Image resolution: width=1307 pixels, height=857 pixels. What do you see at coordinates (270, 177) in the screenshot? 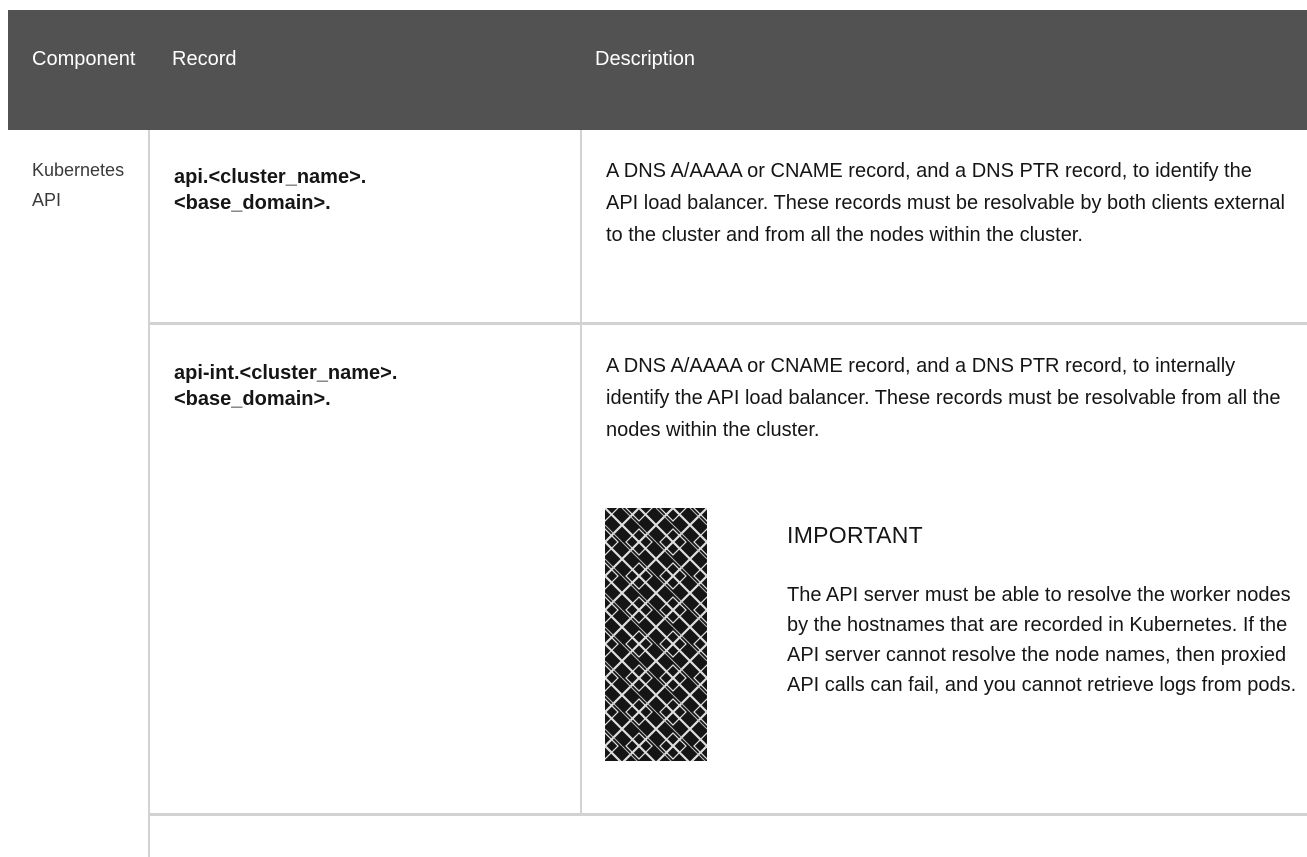
I see `record-name-line1: api.<cluster_name>.` at bounding box center [270, 177].